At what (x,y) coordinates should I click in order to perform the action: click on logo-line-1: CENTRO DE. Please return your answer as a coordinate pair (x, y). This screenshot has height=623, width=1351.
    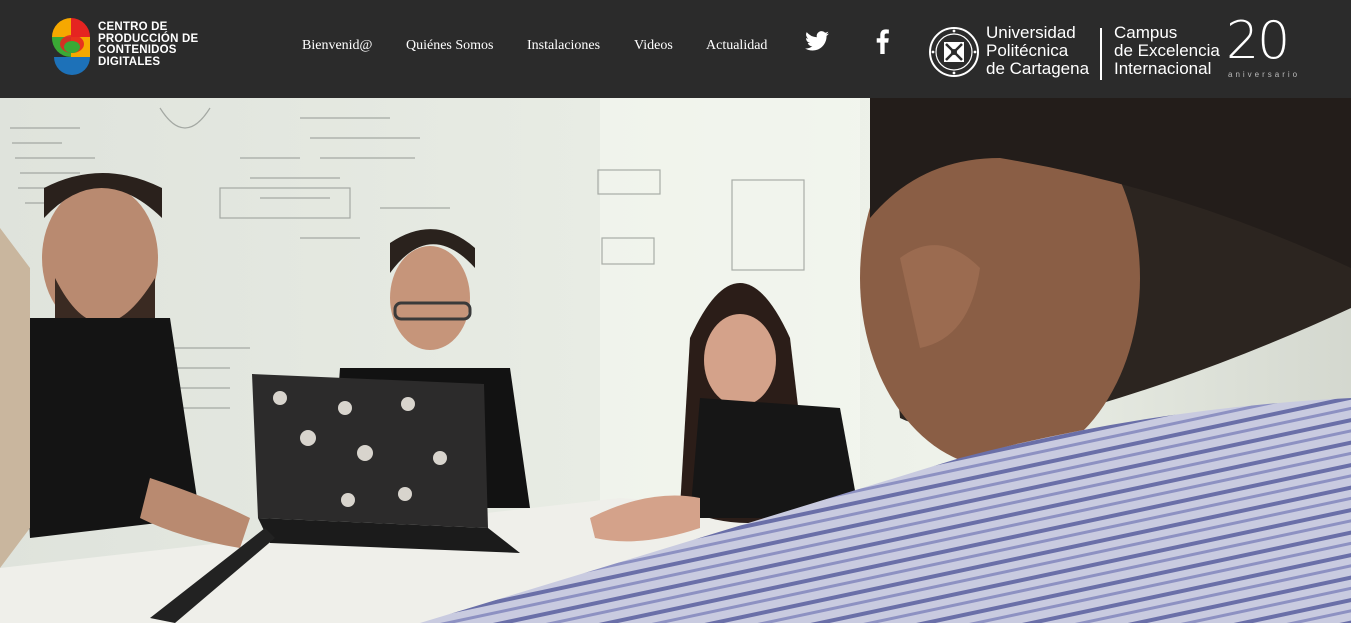
    Looking at the image, I should click on (133, 27).